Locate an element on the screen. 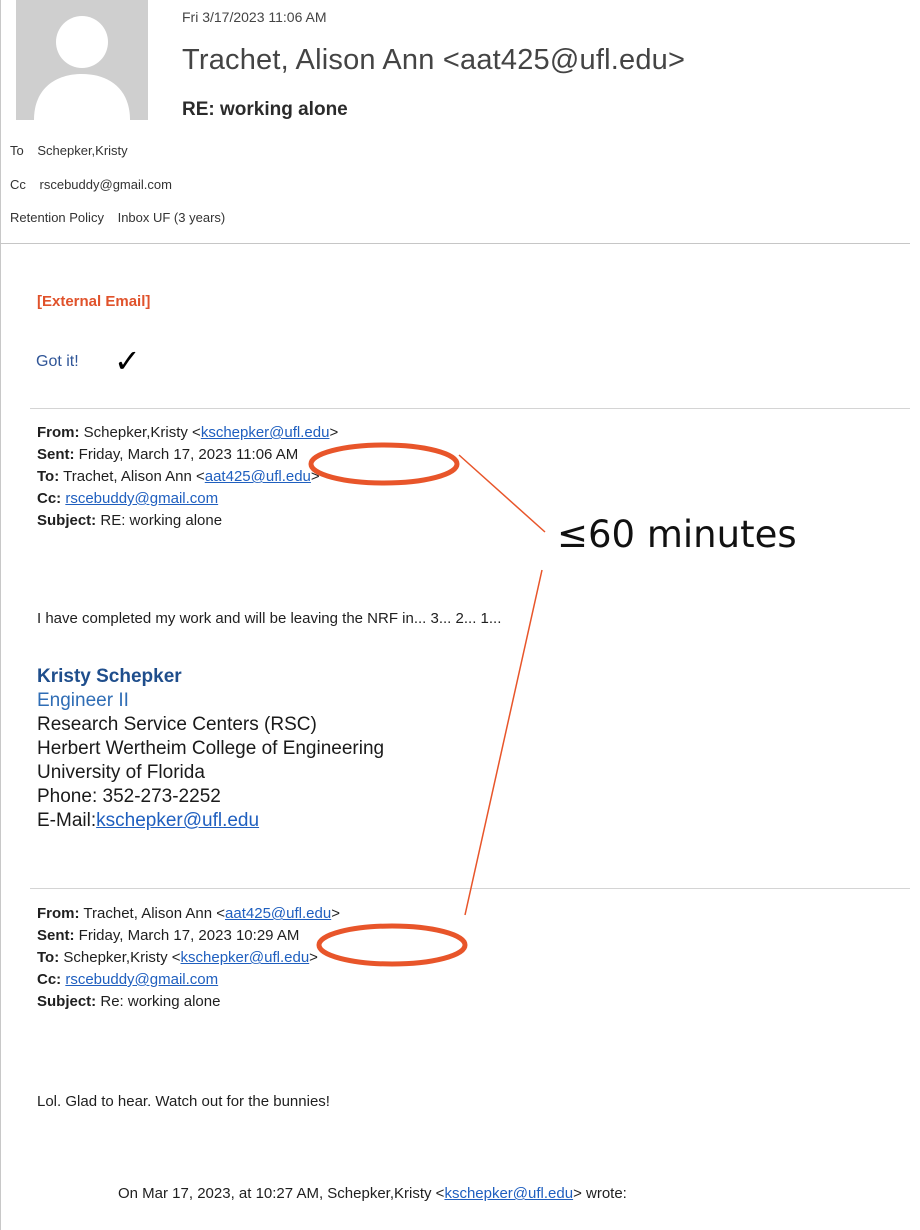  retention-line: Retention Policy Inbox UF (3 years) is located at coordinates (117, 217).